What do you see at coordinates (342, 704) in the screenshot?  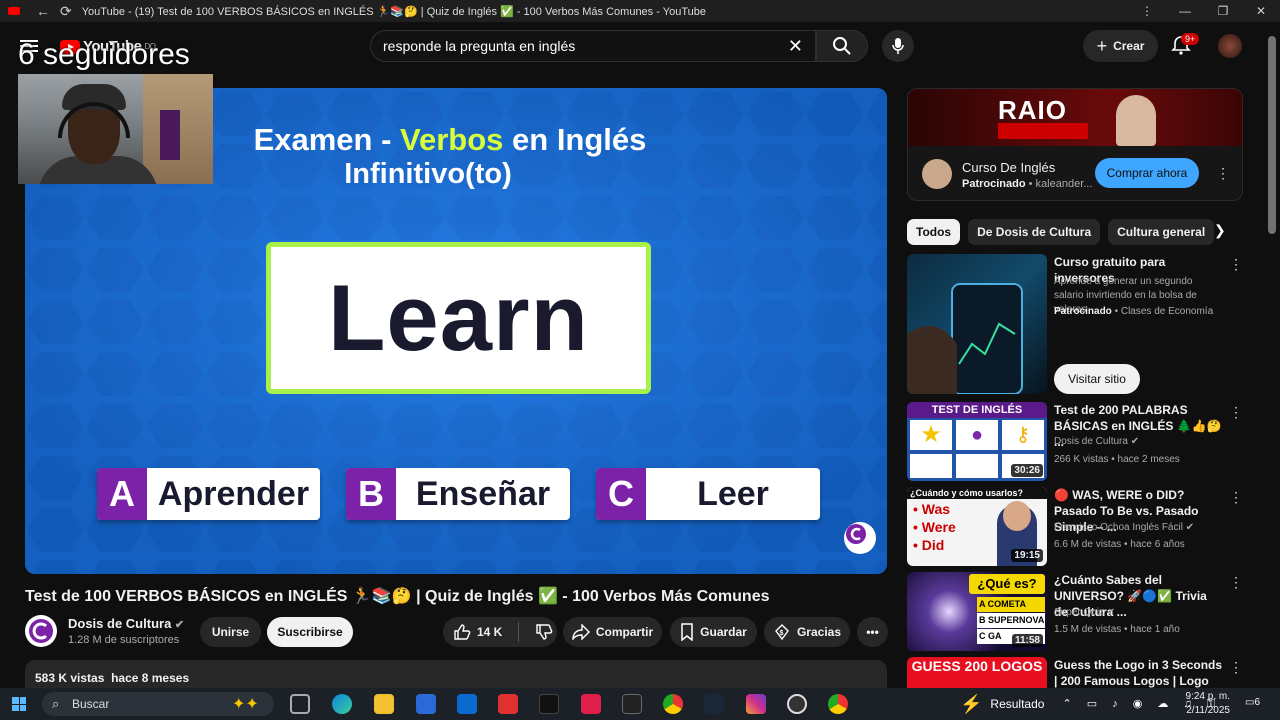 I see `edge-icon` at bounding box center [342, 704].